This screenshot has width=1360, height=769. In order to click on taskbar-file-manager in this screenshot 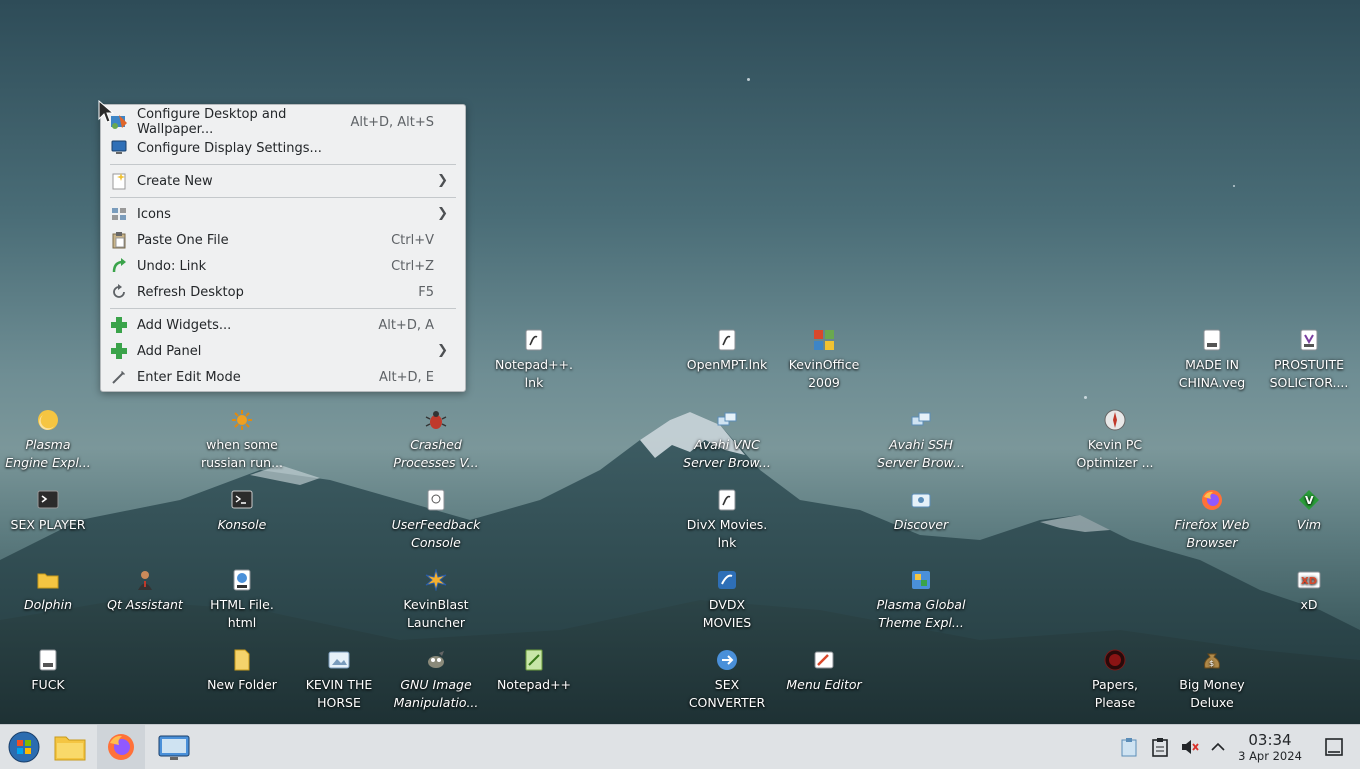, I will do `click(70, 747)`.